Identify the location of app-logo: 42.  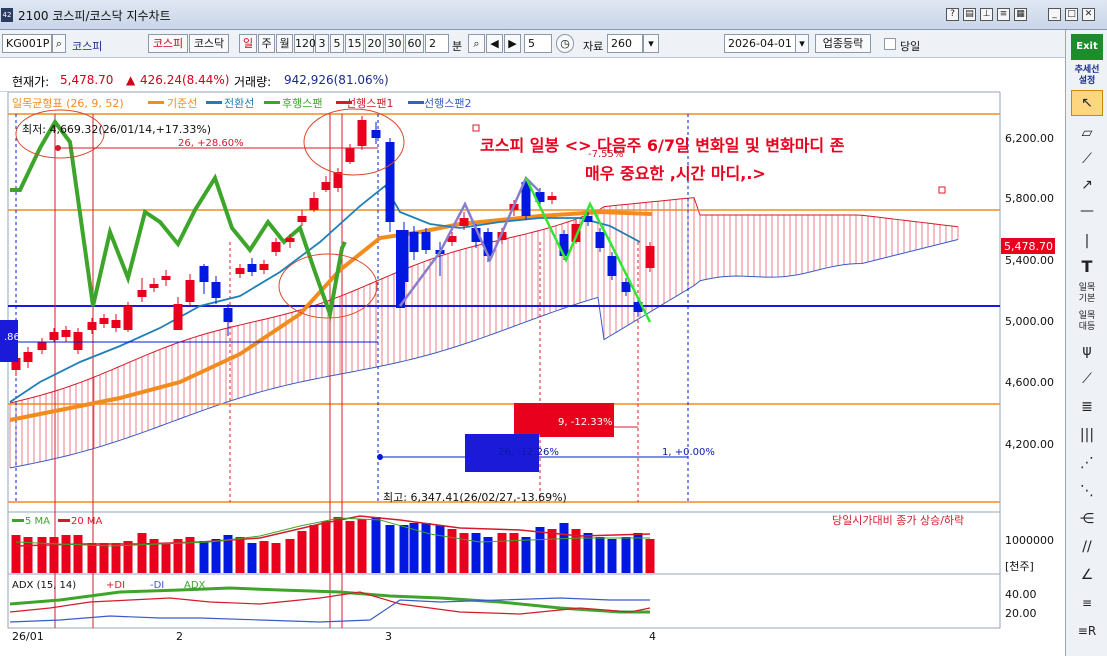
(7, 15).